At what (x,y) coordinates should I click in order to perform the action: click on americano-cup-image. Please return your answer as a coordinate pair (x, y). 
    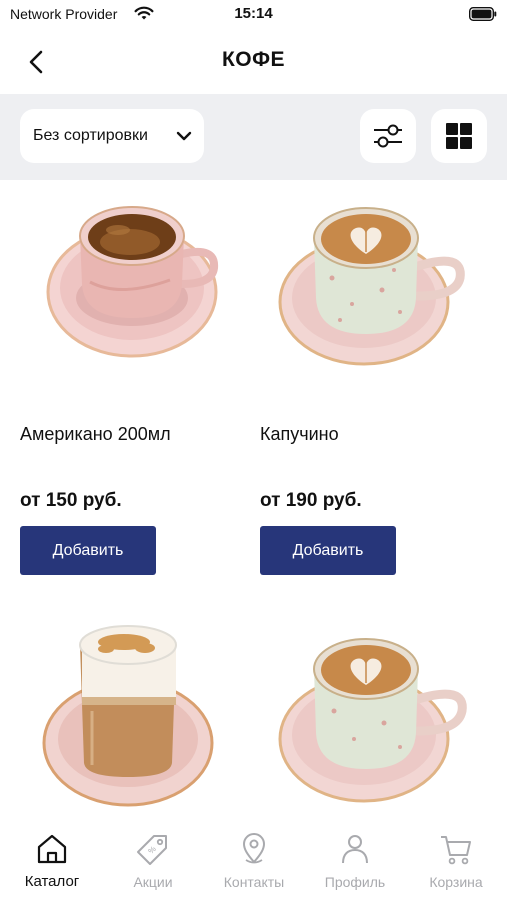
    Looking at the image, I should click on (132, 282).